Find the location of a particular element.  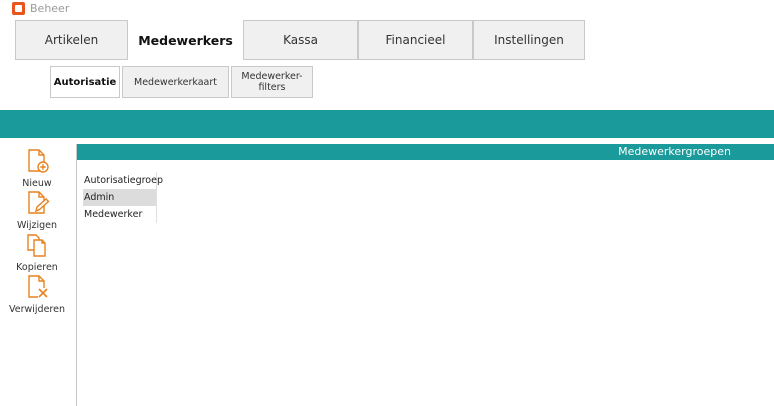

authorization-group-list: Autorisatiegroep Admin Medewerker is located at coordinates (123, 197).